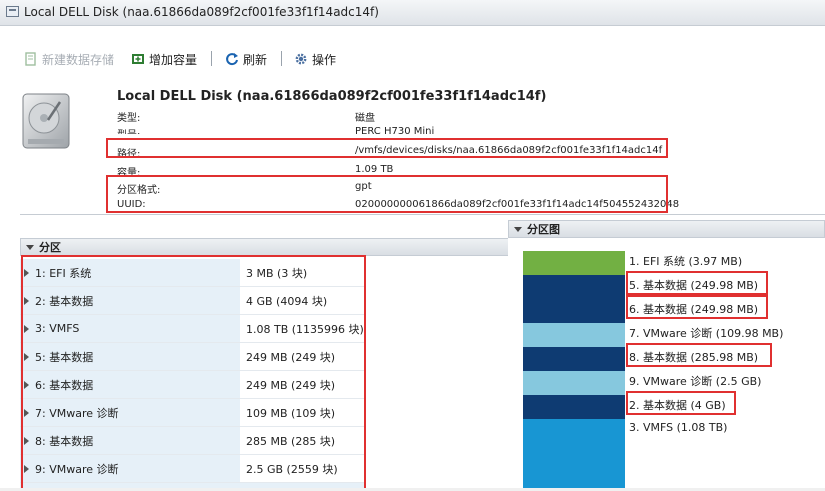 This screenshot has width=825, height=491. What do you see at coordinates (64, 301) in the screenshot?
I see `partition-name: 2: 基本数据` at bounding box center [64, 301].